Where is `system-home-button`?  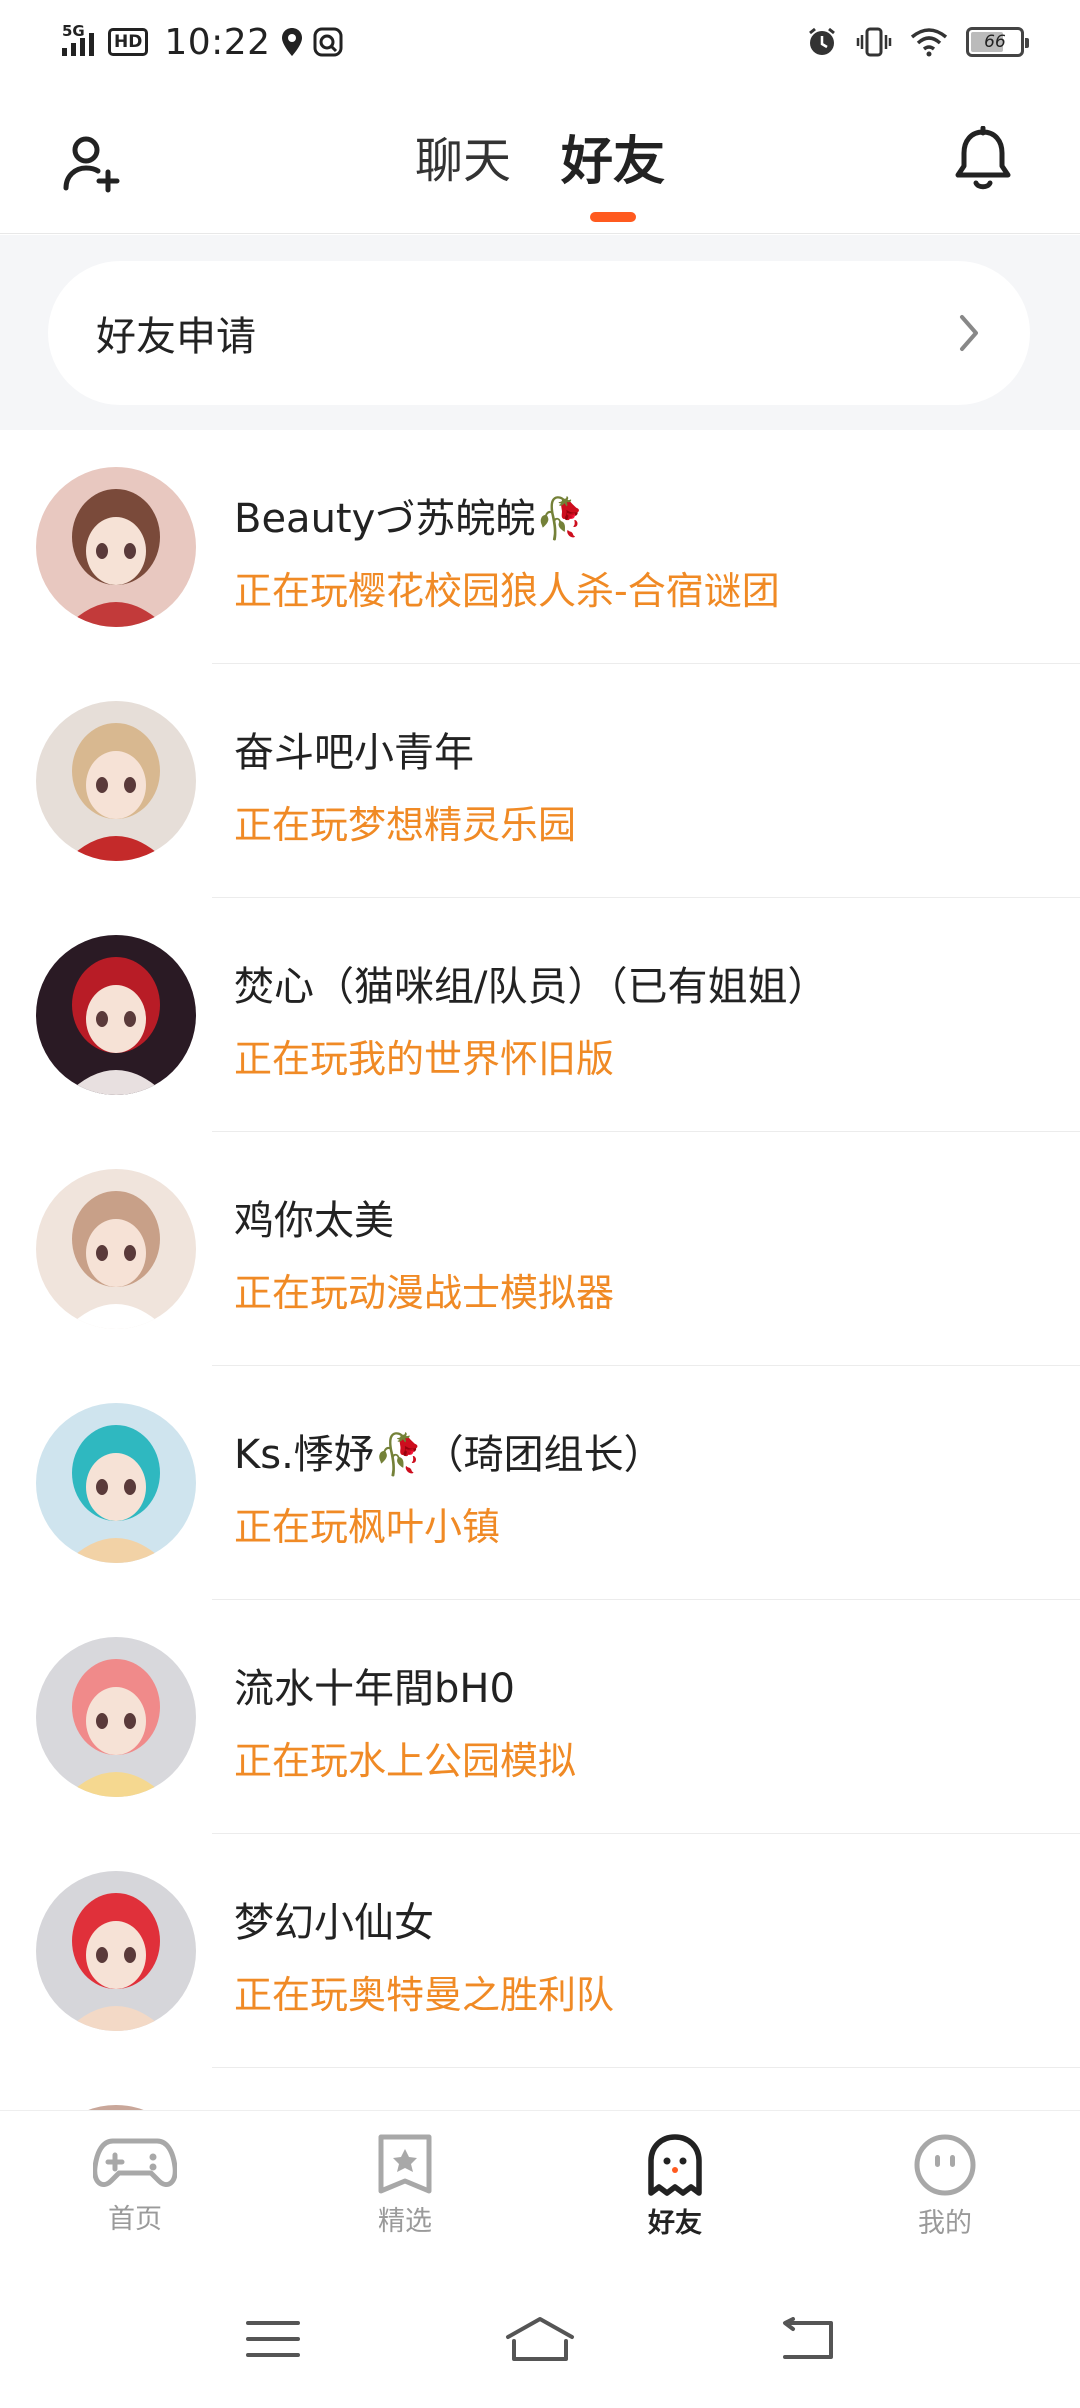 system-home-button is located at coordinates (540, 2339).